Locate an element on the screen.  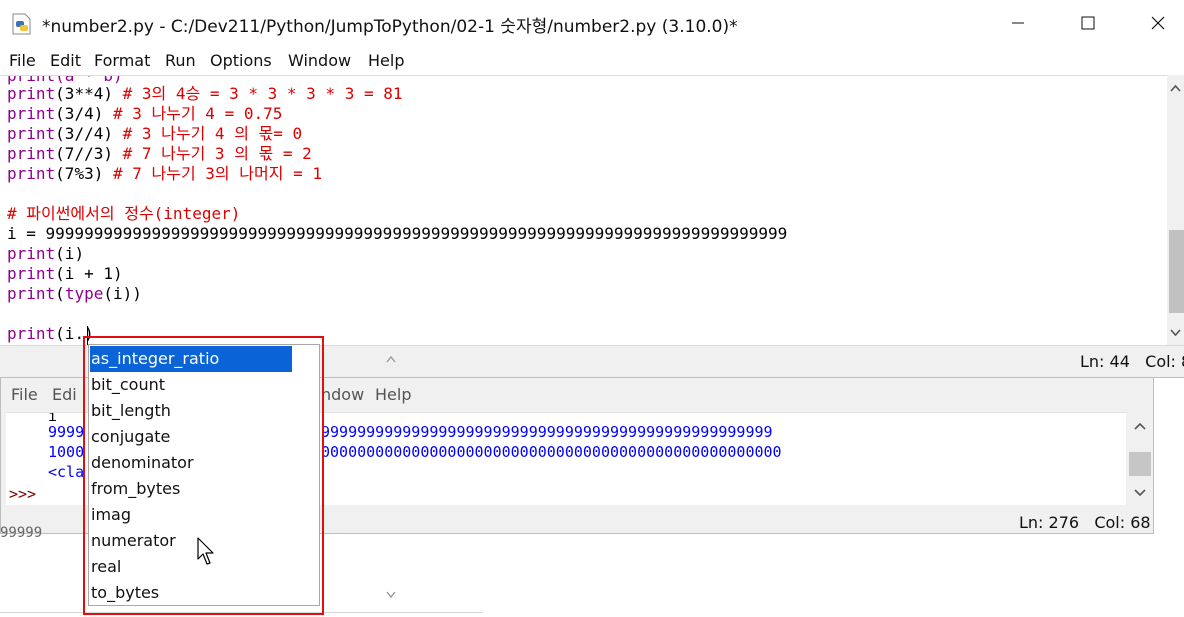
code-args: (3//4) is located at coordinates (84, 133).